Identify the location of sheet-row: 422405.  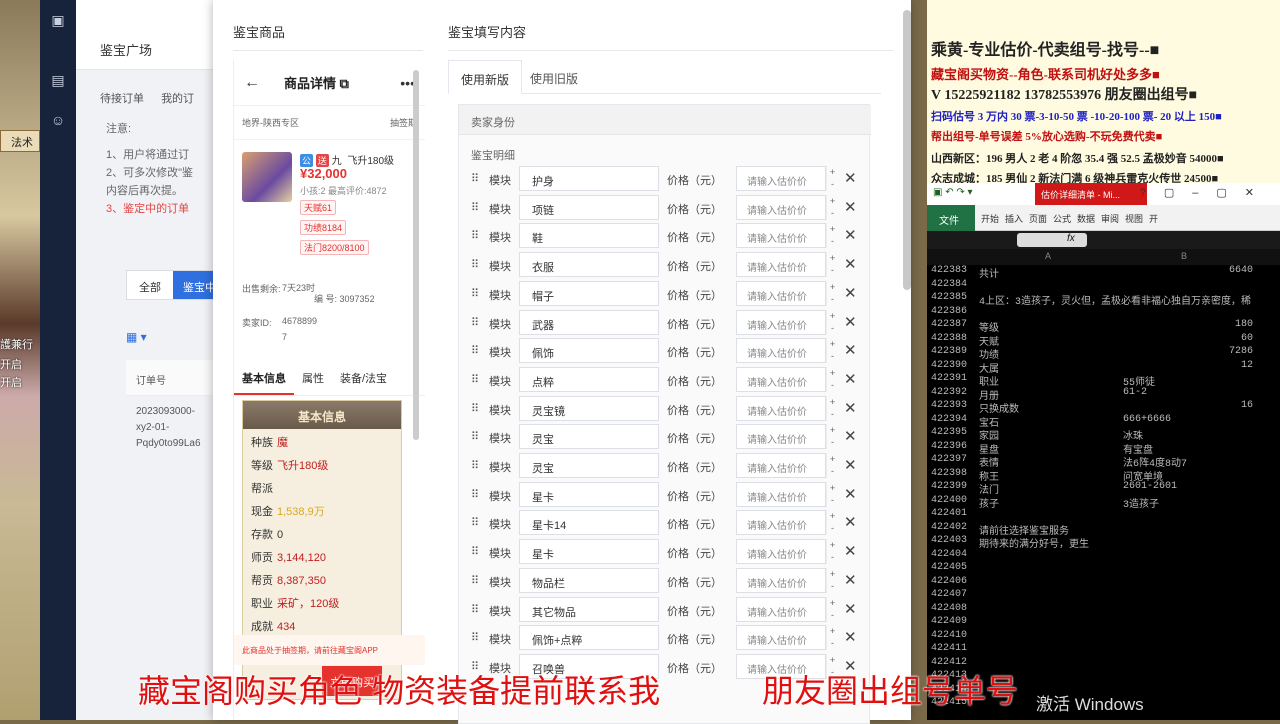
(1103, 569).